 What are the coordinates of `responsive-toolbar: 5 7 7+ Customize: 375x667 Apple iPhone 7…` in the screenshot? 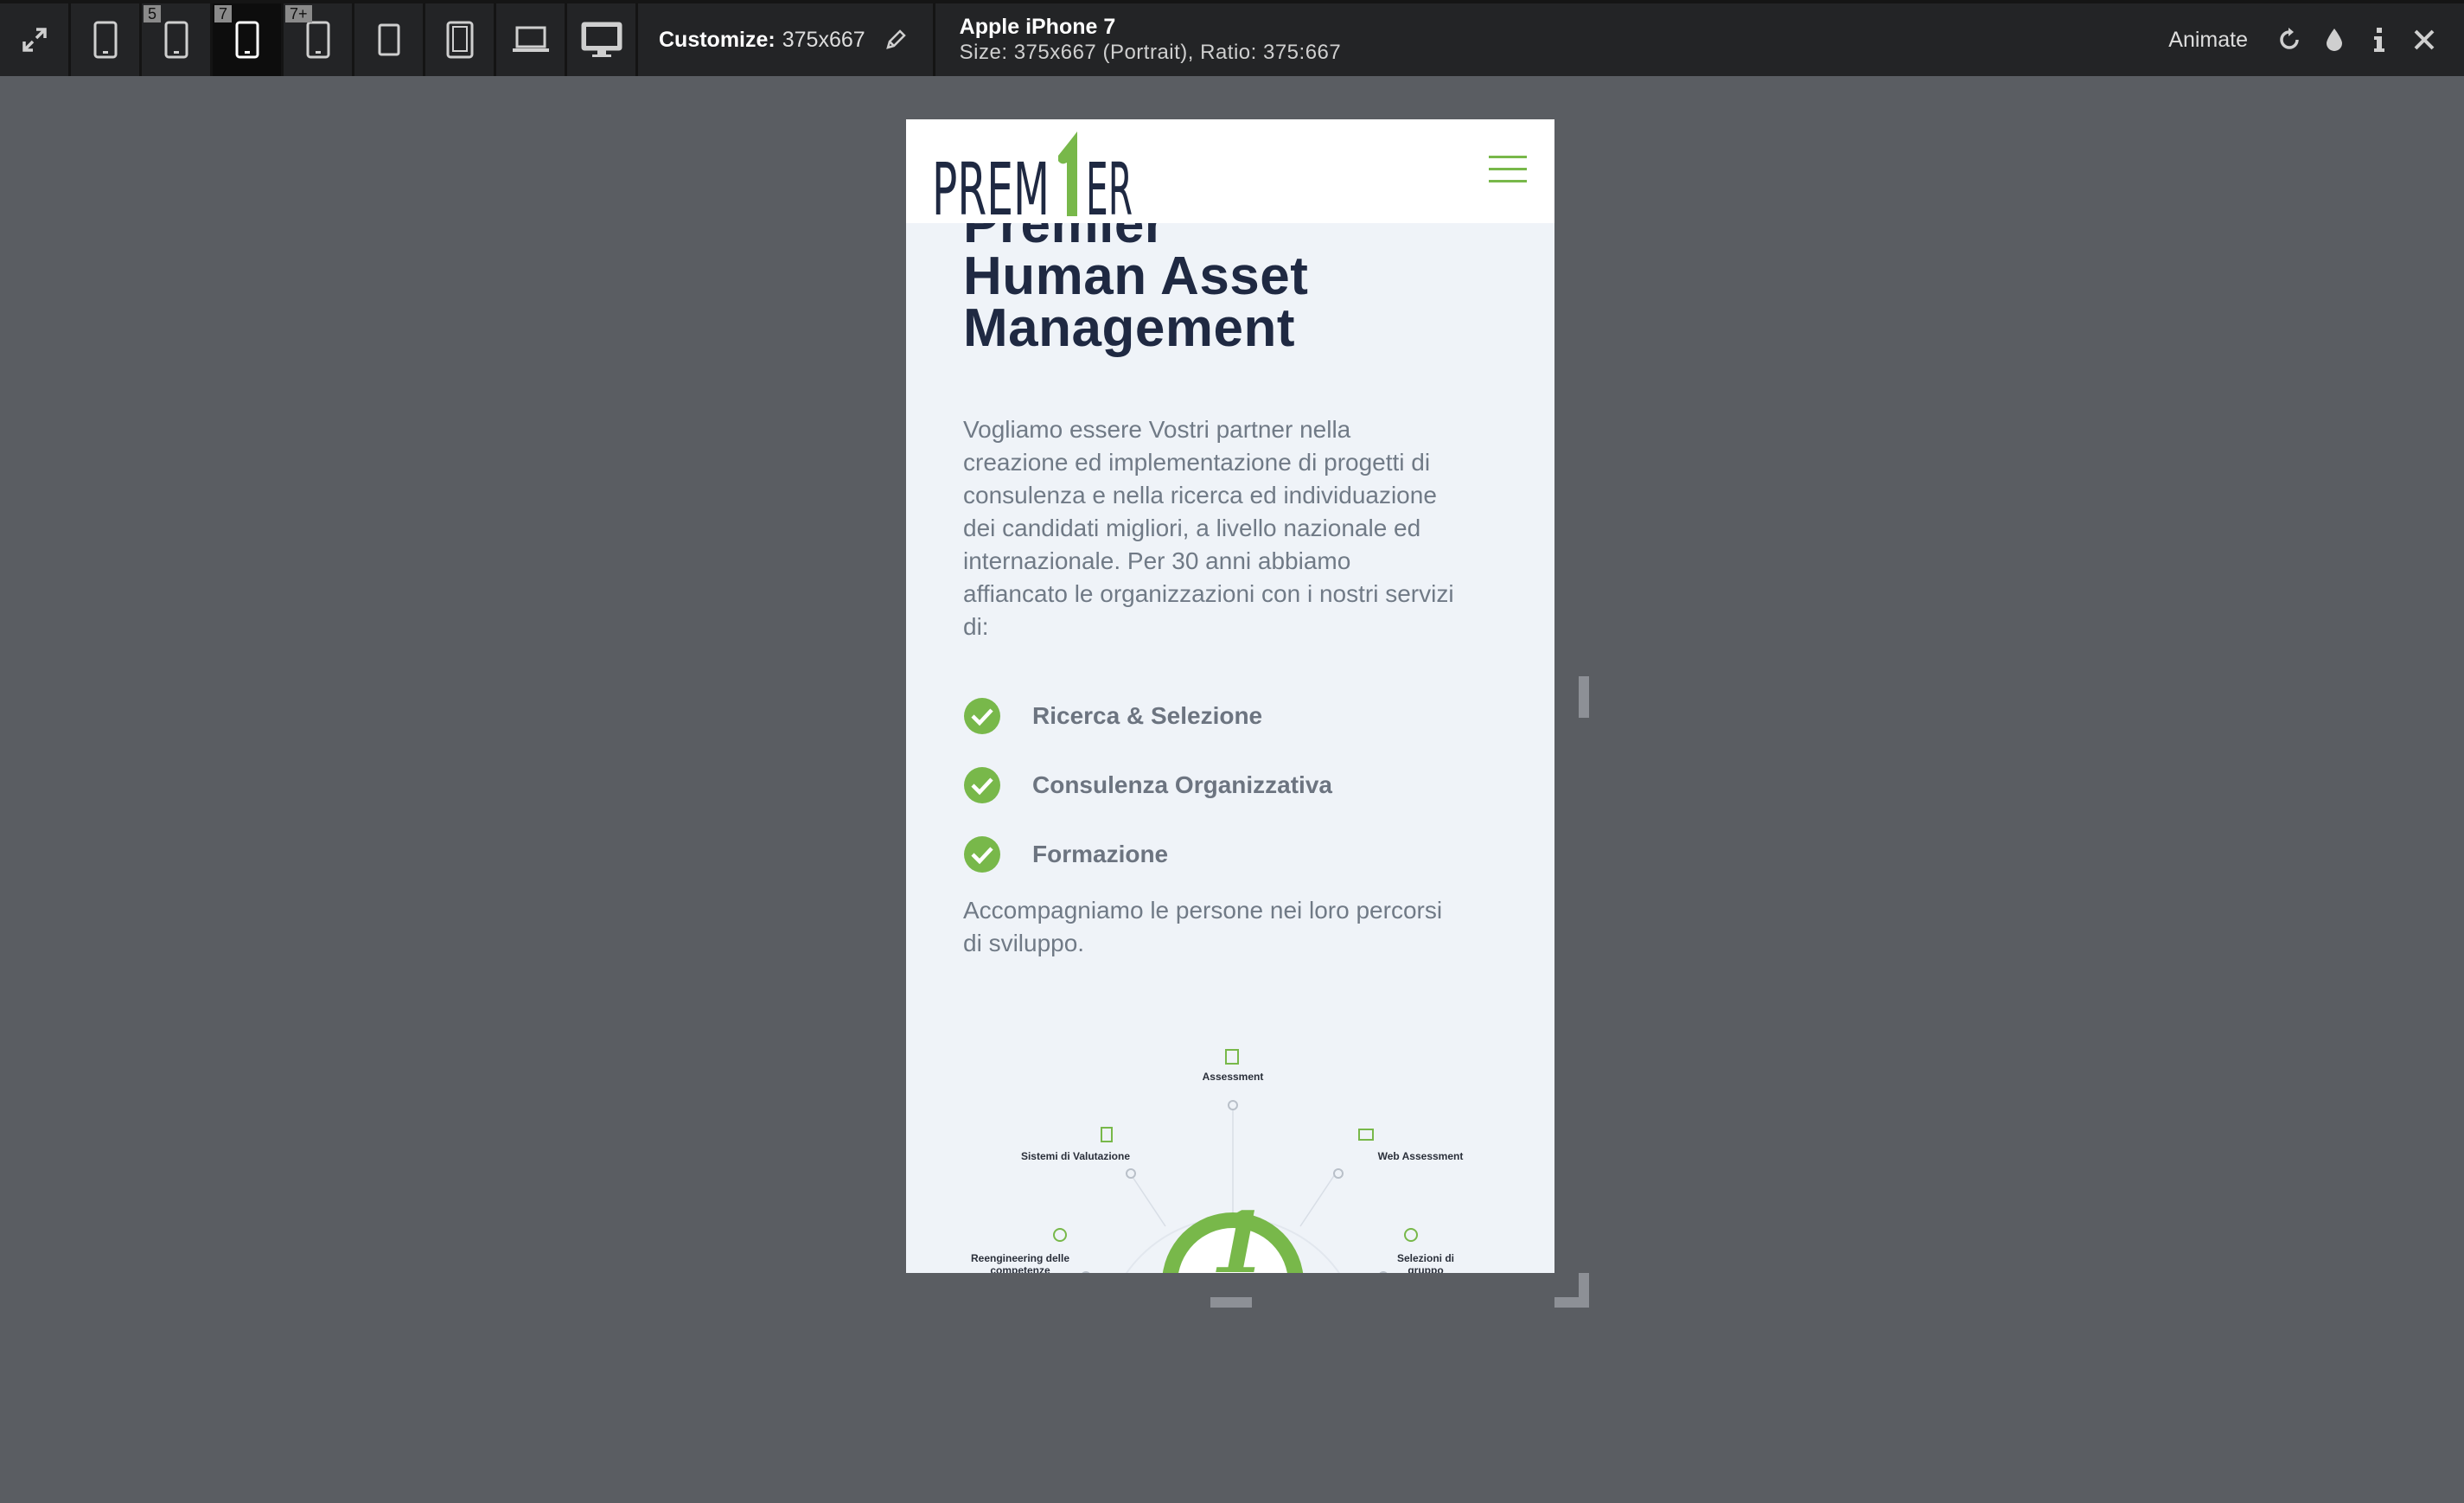 It's located at (1232, 38).